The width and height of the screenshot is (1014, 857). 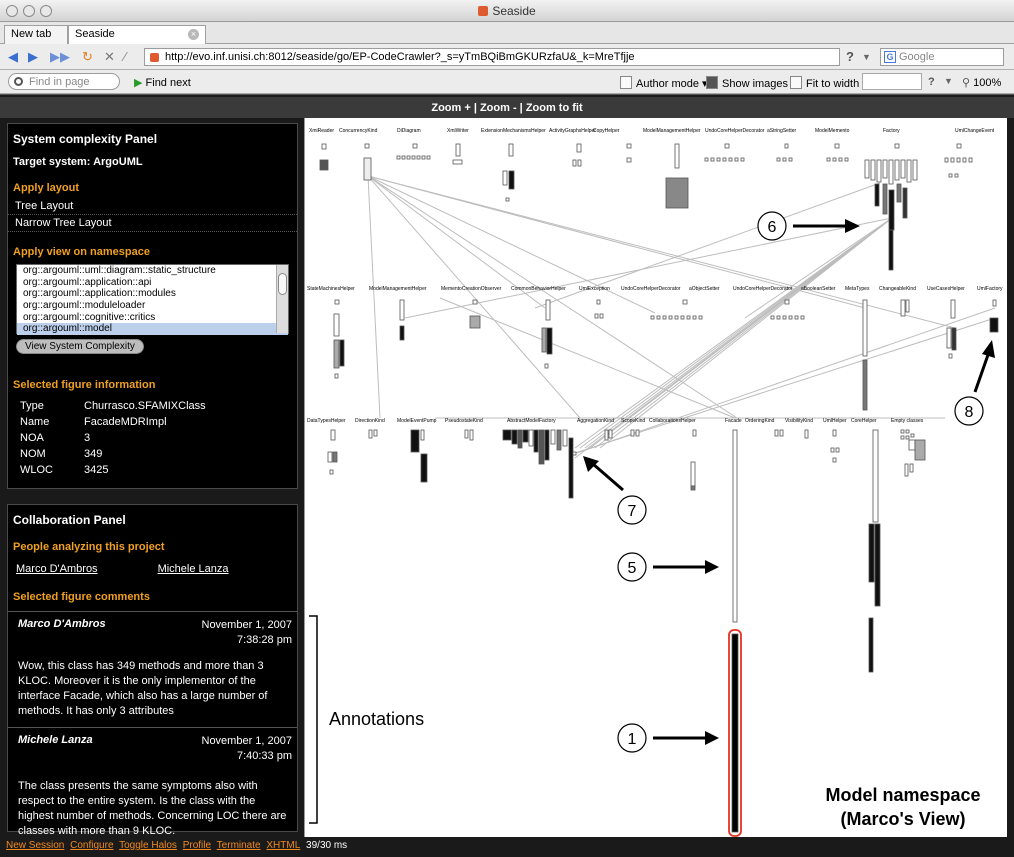 I want to click on search-field: G Google, so click(x=942, y=57).